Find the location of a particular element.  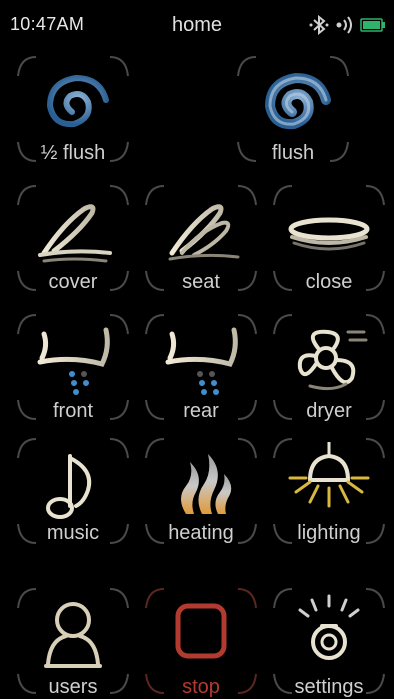

wireless-signal-icon is located at coordinates (344, 25).